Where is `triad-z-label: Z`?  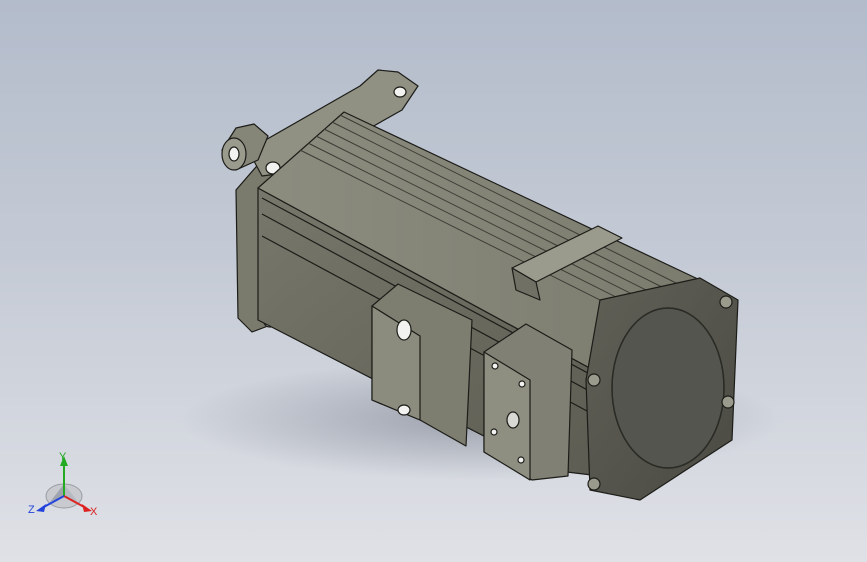
triad-z-label: Z is located at coordinates (31, 510).